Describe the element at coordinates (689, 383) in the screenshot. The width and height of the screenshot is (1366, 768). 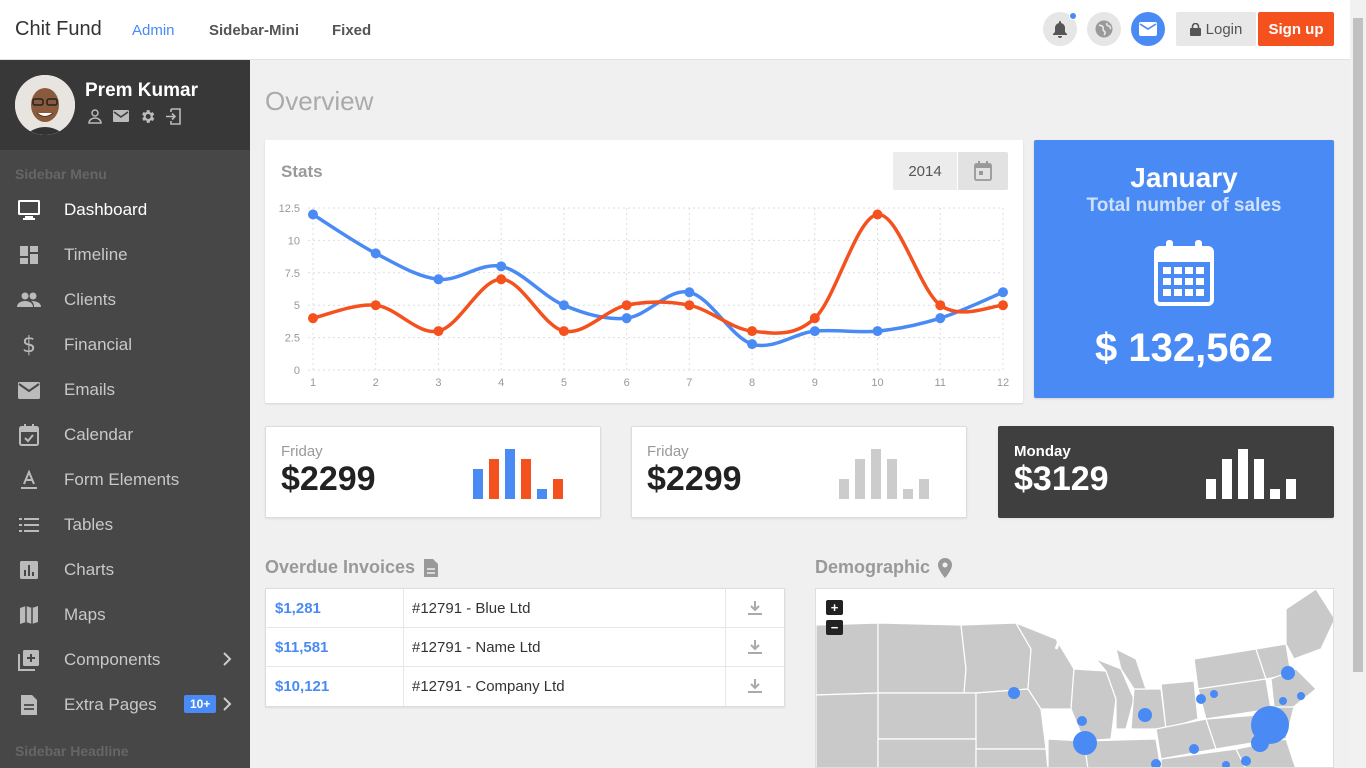
I see `x-tick-label: 7` at that location.